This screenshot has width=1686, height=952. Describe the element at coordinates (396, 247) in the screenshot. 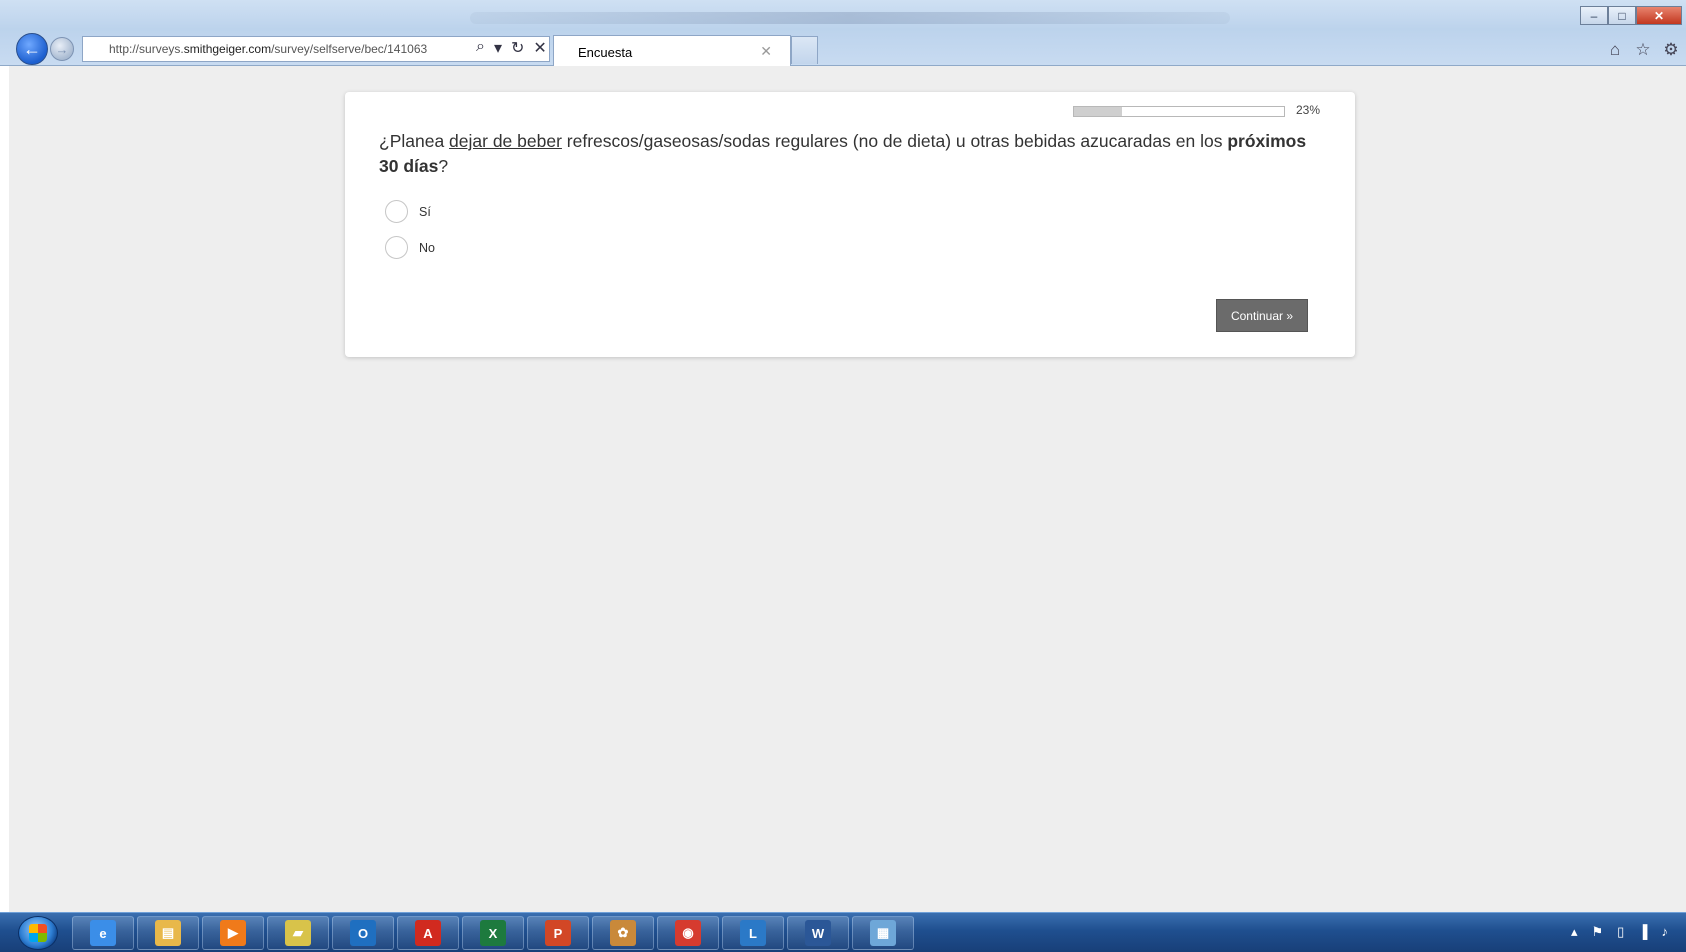

I see `radio-no` at that location.